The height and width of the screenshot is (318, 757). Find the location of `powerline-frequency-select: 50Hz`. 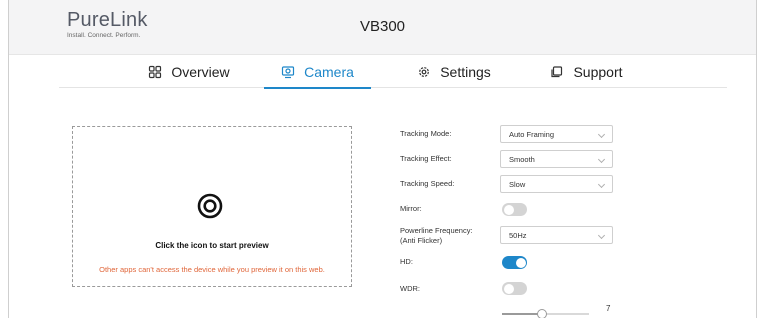

powerline-frequency-select: 50Hz is located at coordinates (556, 235).